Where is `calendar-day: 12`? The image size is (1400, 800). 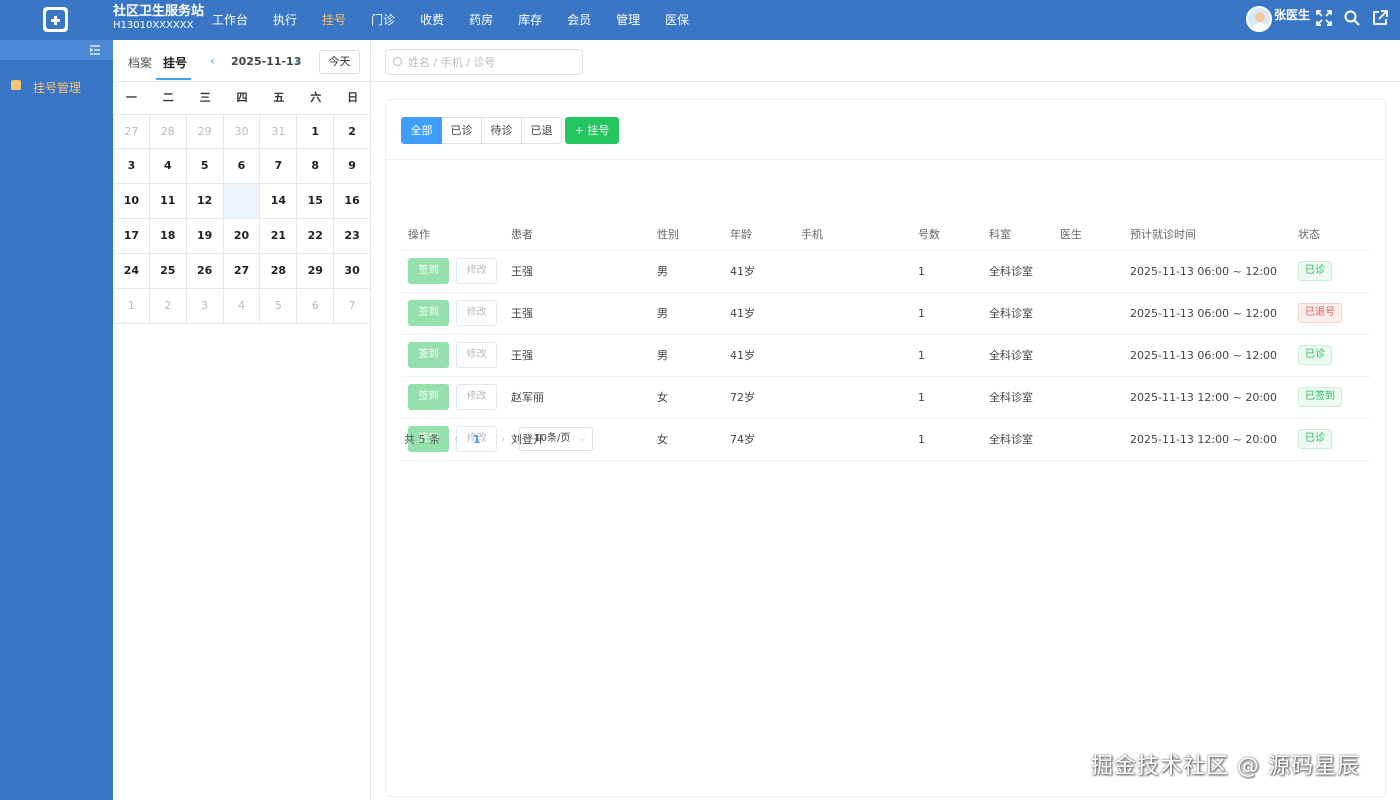
calendar-day: 12 is located at coordinates (205, 201).